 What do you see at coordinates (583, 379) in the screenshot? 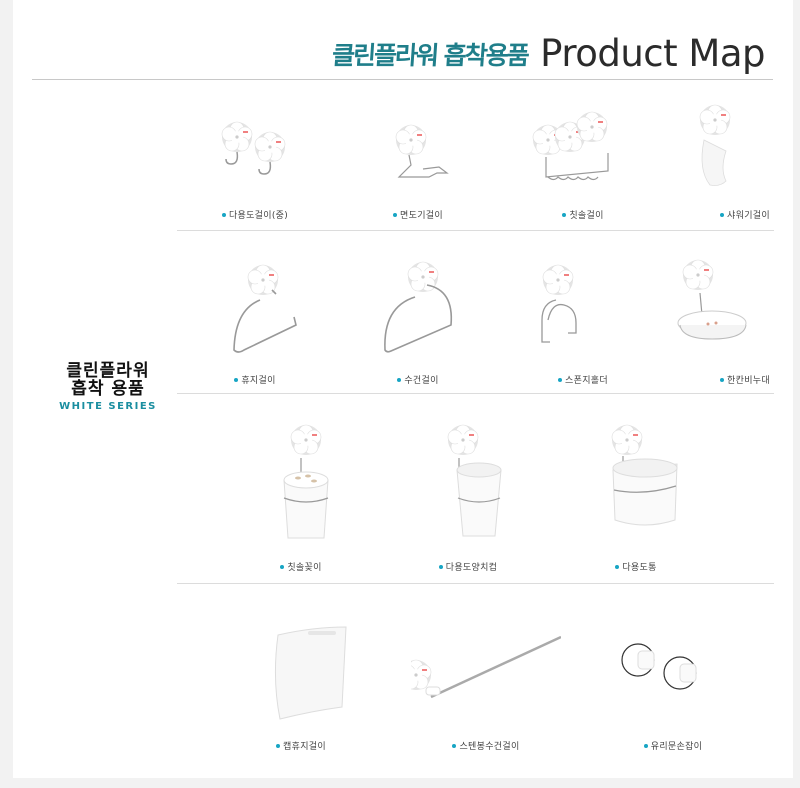
I see `product-label: 스폰지홀더` at bounding box center [583, 379].